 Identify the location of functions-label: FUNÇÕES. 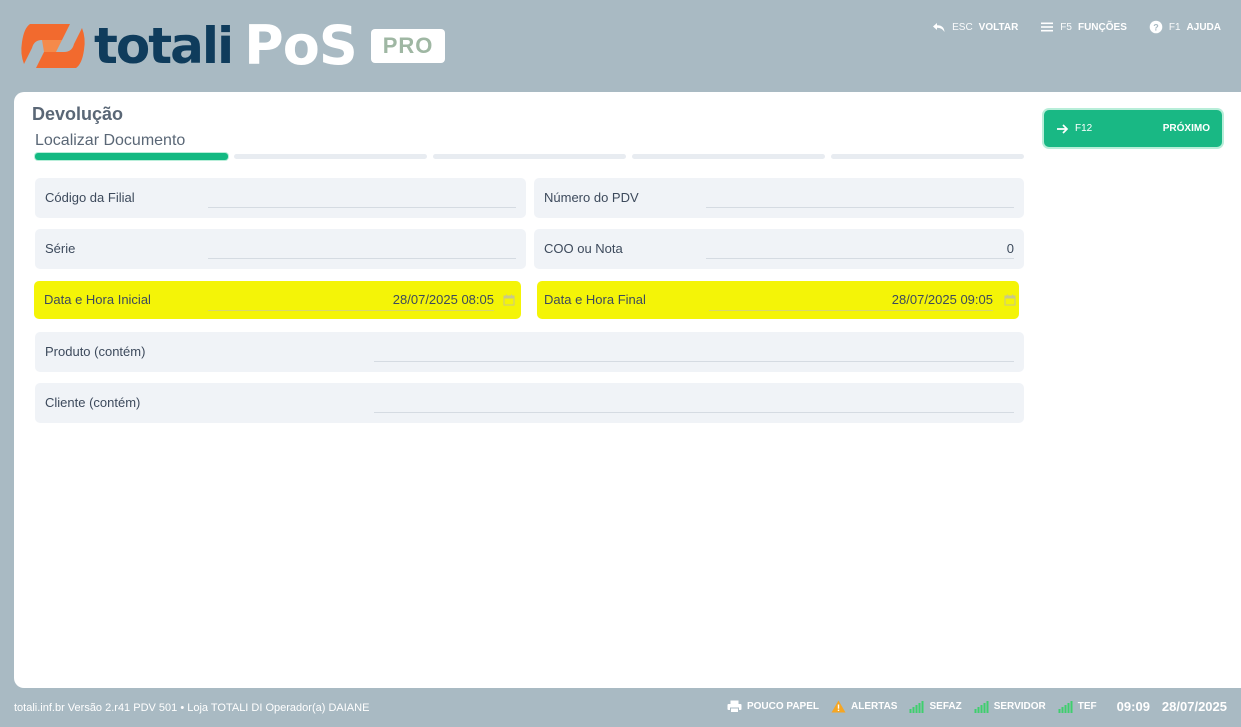
(1102, 27).